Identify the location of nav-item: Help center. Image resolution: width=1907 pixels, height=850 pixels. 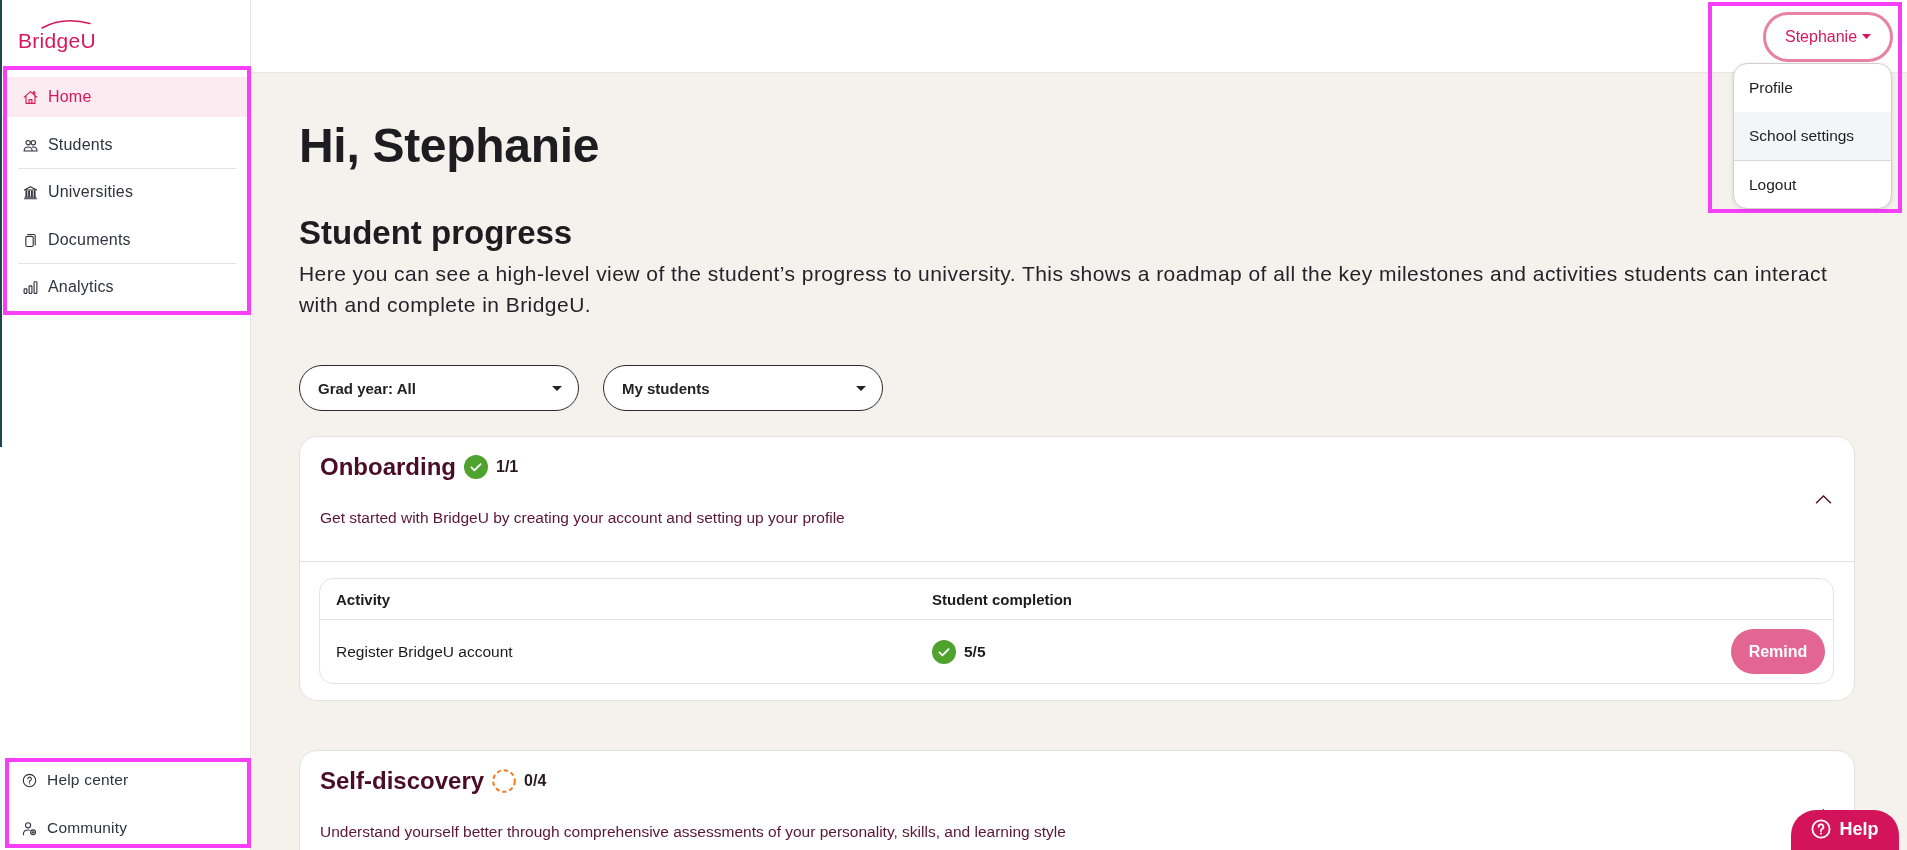
(128, 780).